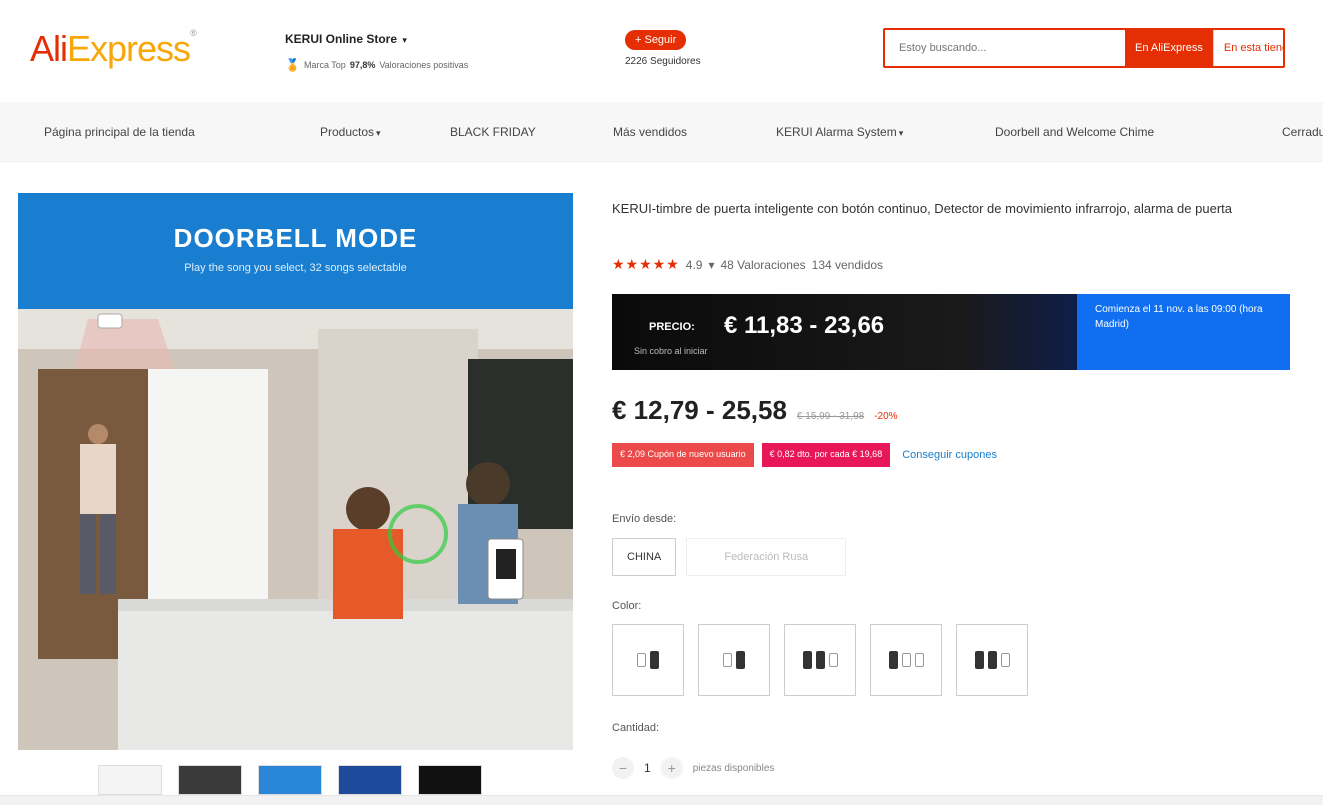 Image resolution: width=1323 pixels, height=805 pixels. Describe the element at coordinates (650, 132) in the screenshot. I see `nav-item-best-sellers: Más vendidos` at that location.